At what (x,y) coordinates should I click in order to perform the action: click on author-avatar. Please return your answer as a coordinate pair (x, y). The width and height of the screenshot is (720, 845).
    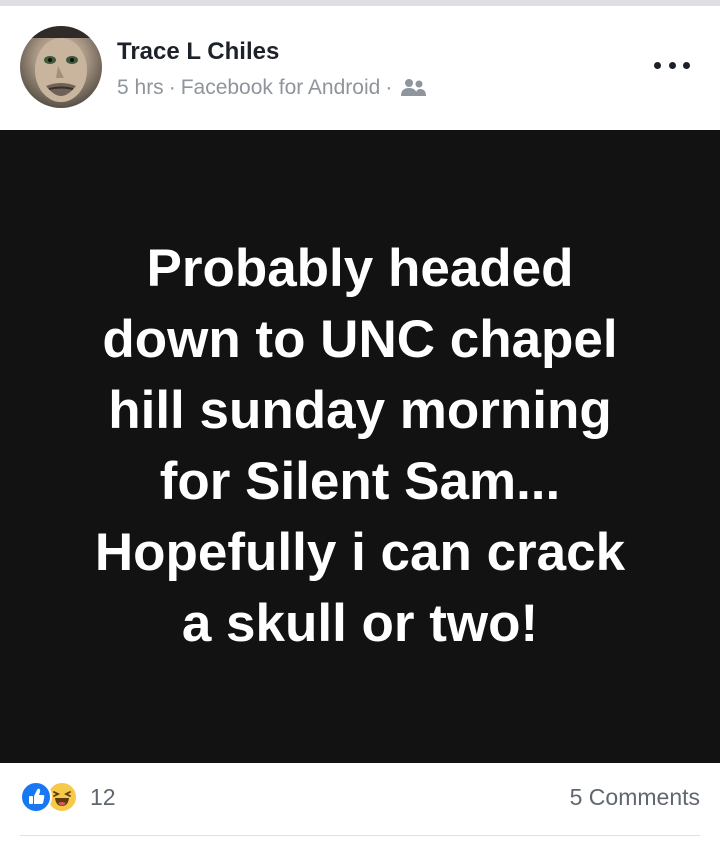
    Looking at the image, I should click on (61, 67).